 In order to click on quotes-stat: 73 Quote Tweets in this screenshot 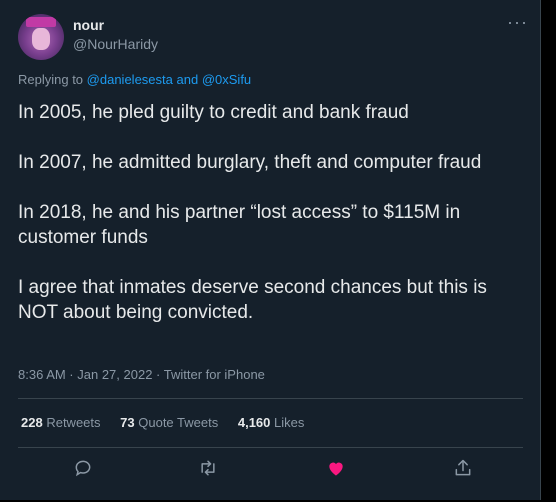, I will do `click(169, 422)`.